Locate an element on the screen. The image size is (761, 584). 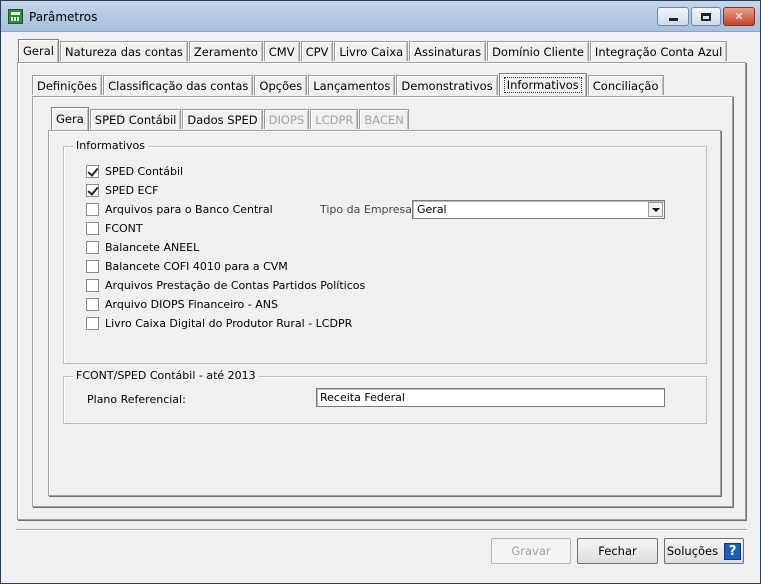
close-icon: ✕ is located at coordinates (739, 16).